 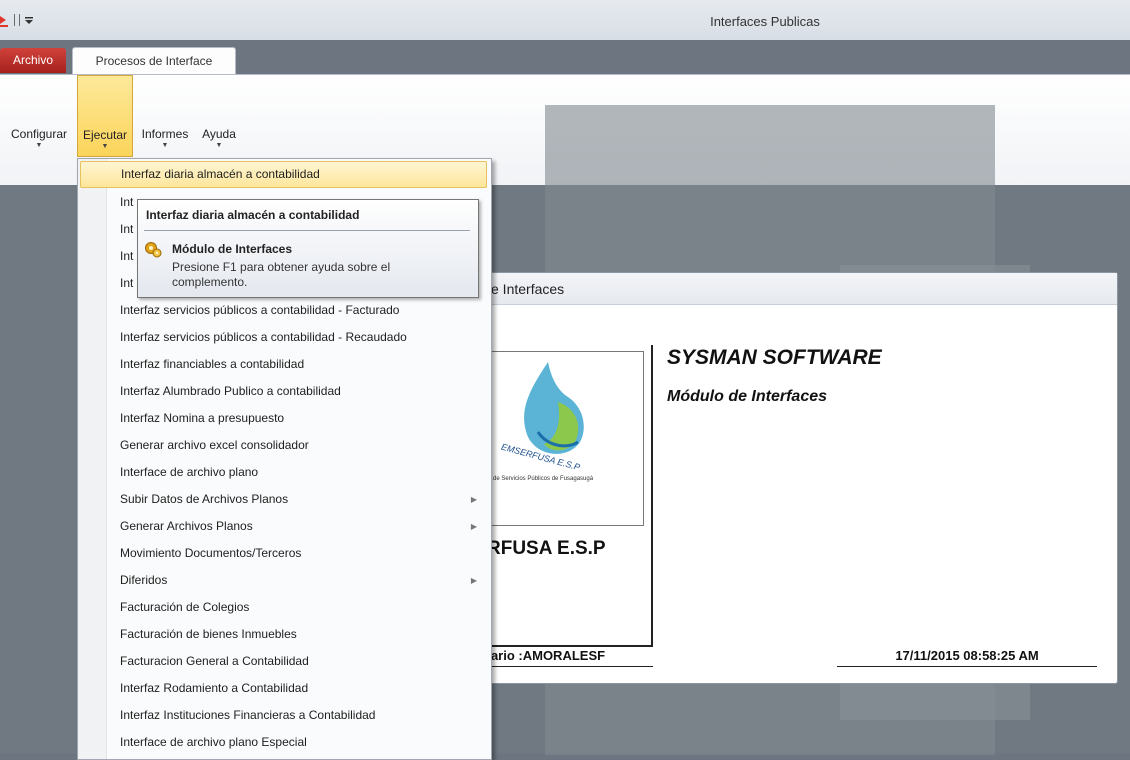 I want to click on menu-item-diferidos: Diferidos ▶, so click(x=283, y=580).